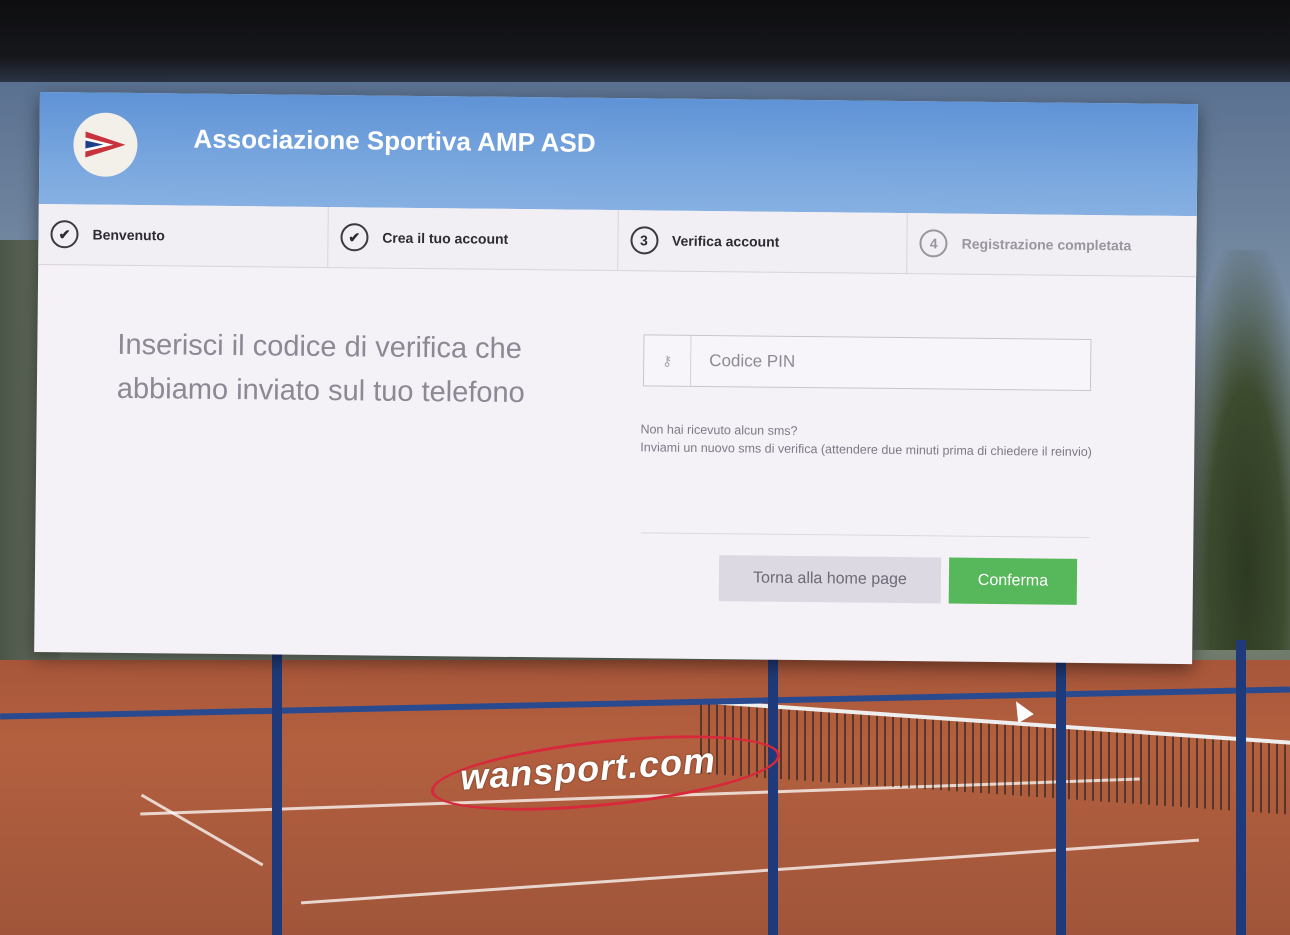 Image resolution: width=1290 pixels, height=935 pixels. What do you see at coordinates (933, 243) in the screenshot?
I see `step-number-icon: 4` at bounding box center [933, 243].